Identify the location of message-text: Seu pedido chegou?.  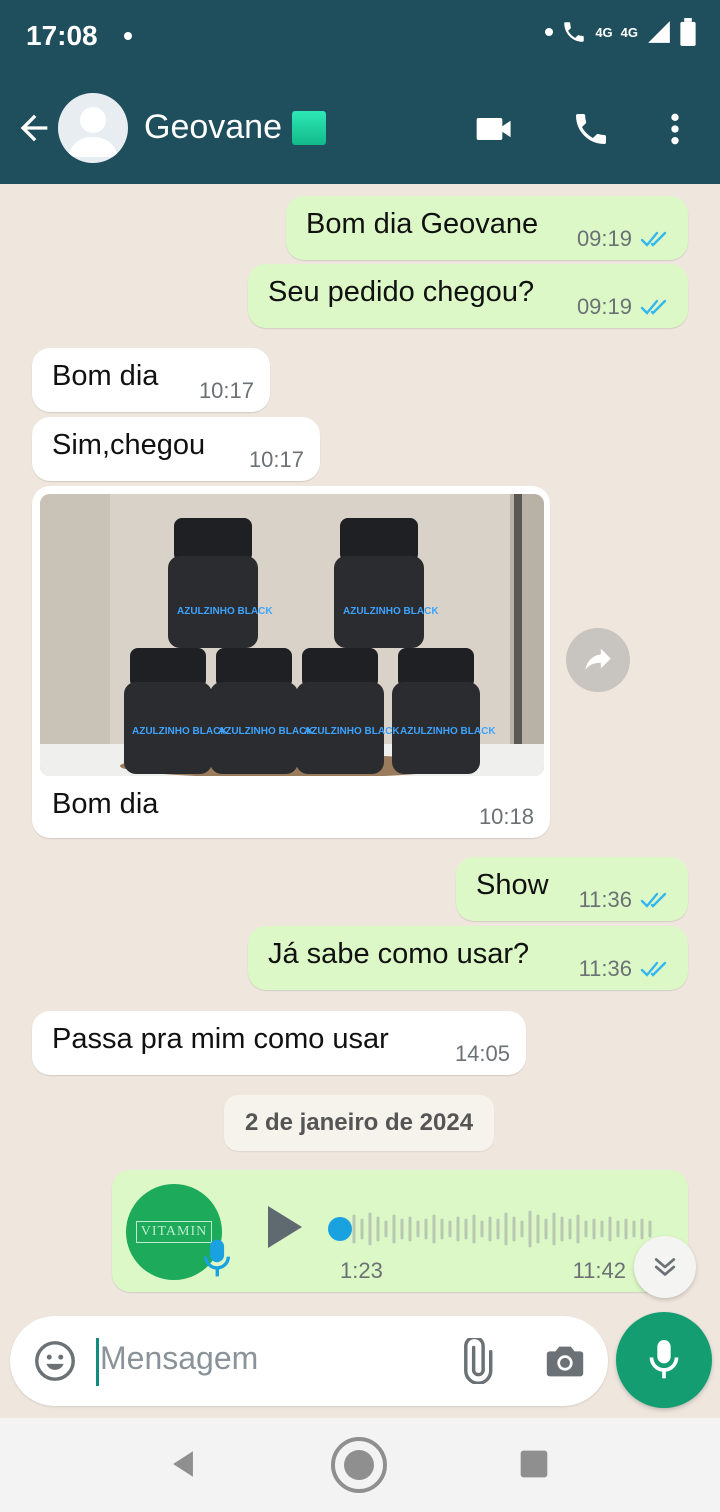
(401, 292).